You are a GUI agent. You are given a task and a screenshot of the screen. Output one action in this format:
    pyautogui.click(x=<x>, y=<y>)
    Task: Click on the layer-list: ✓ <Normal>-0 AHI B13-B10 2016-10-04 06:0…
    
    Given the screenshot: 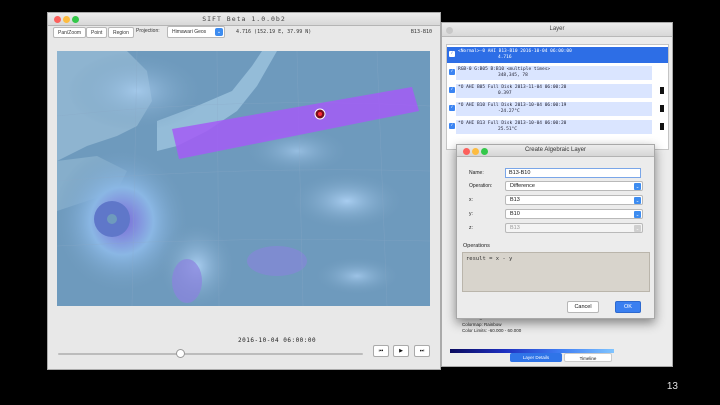 What is the action you would take?
    pyautogui.click(x=557, y=97)
    